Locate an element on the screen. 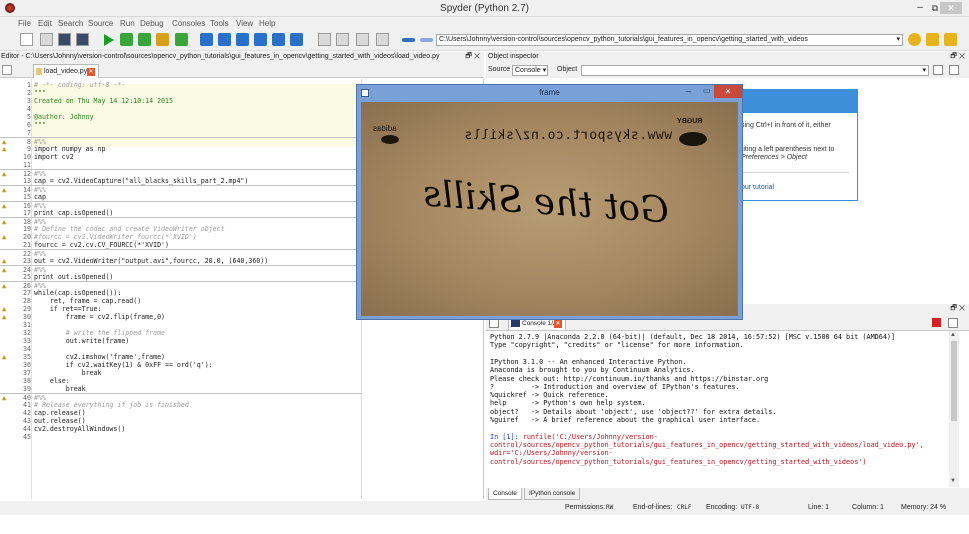  line-number: 43 is located at coordinates (27, 421).